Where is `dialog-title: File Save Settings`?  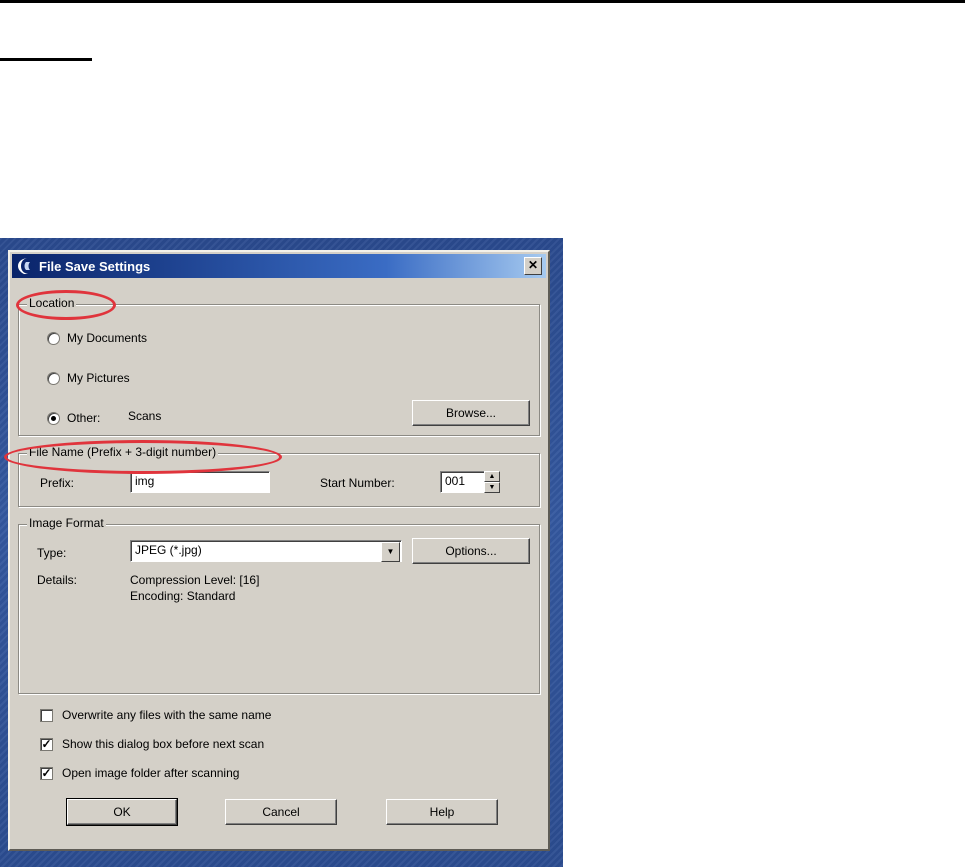 dialog-title: File Save Settings is located at coordinates (95, 266).